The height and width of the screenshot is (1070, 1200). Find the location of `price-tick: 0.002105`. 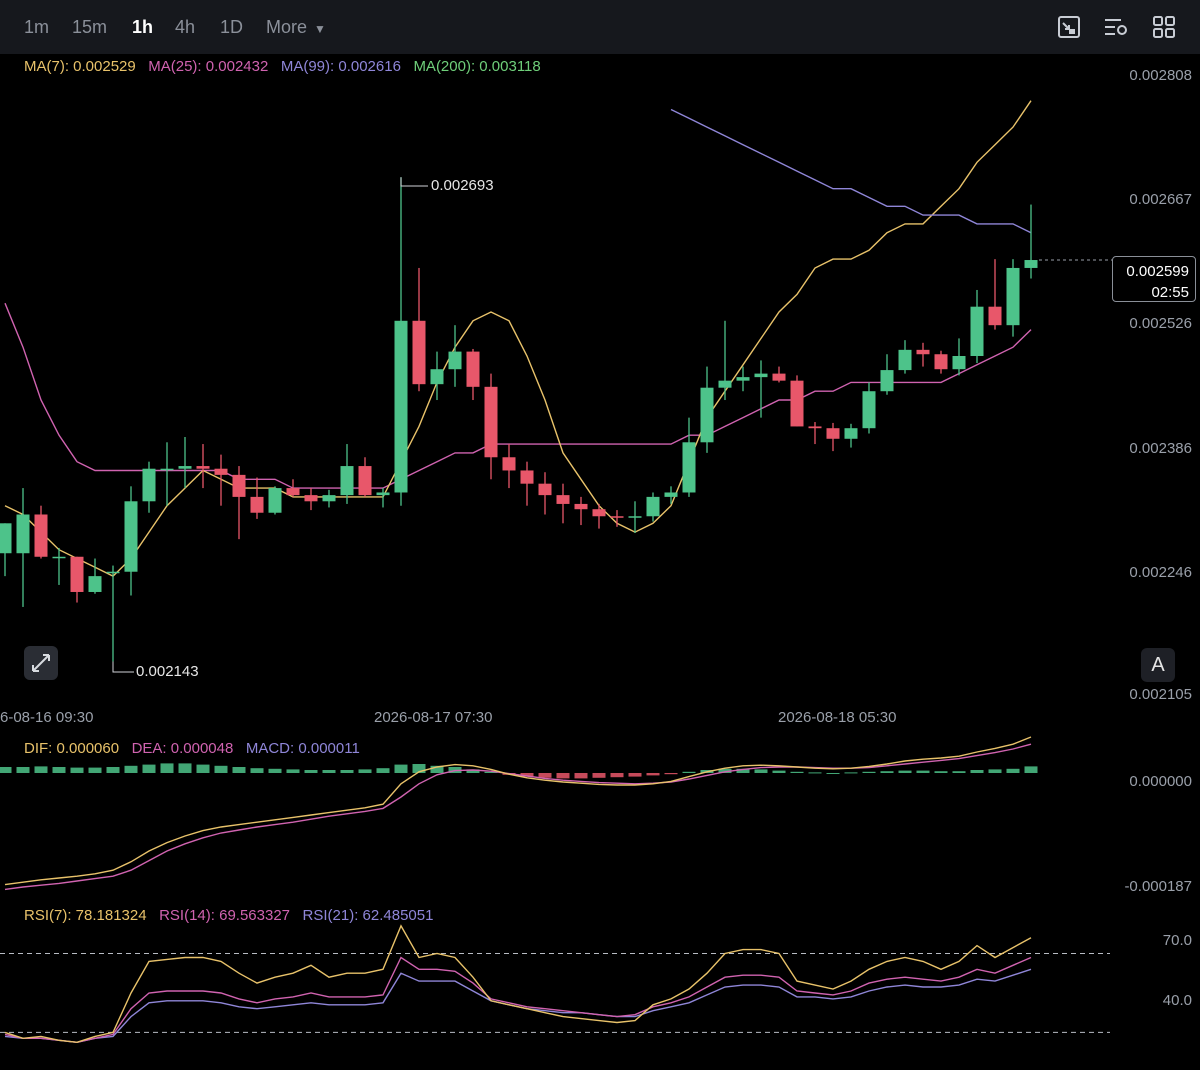

price-tick: 0.002105 is located at coordinates (1160, 694).